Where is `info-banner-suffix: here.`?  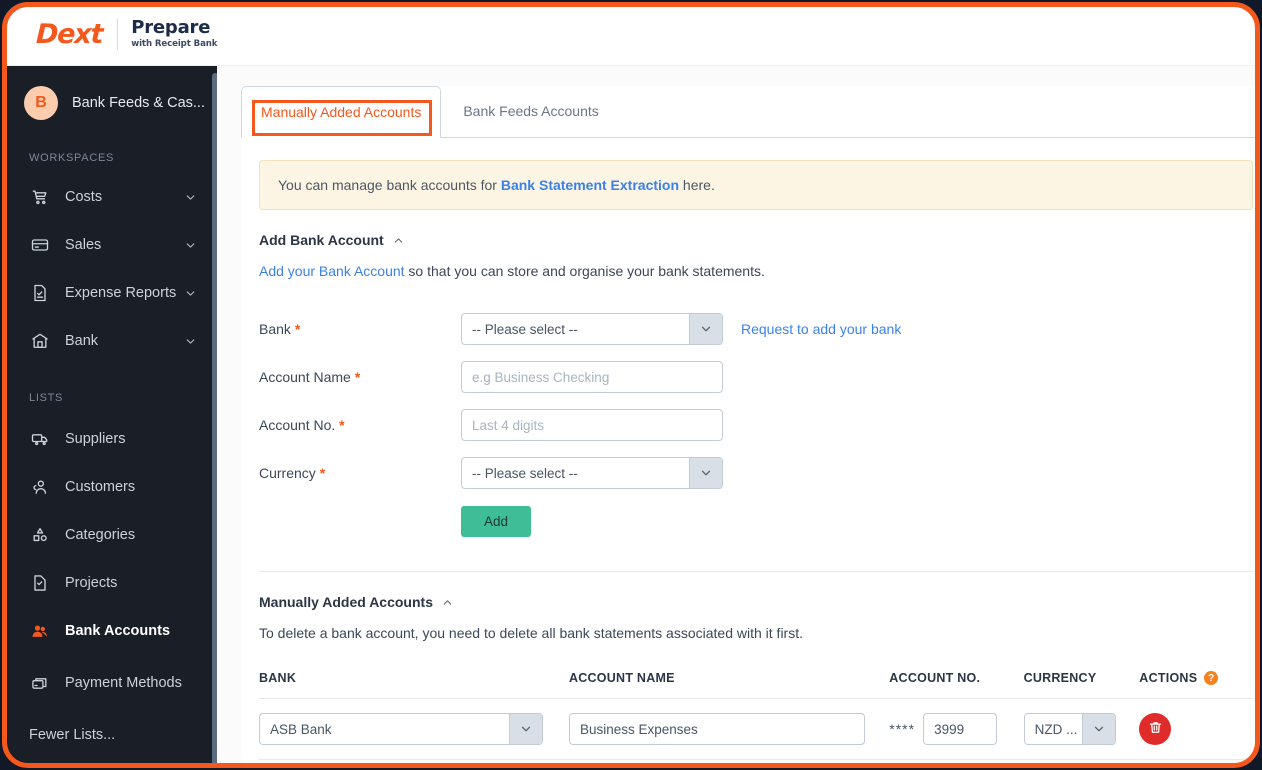
info-banner-suffix: here. is located at coordinates (697, 185).